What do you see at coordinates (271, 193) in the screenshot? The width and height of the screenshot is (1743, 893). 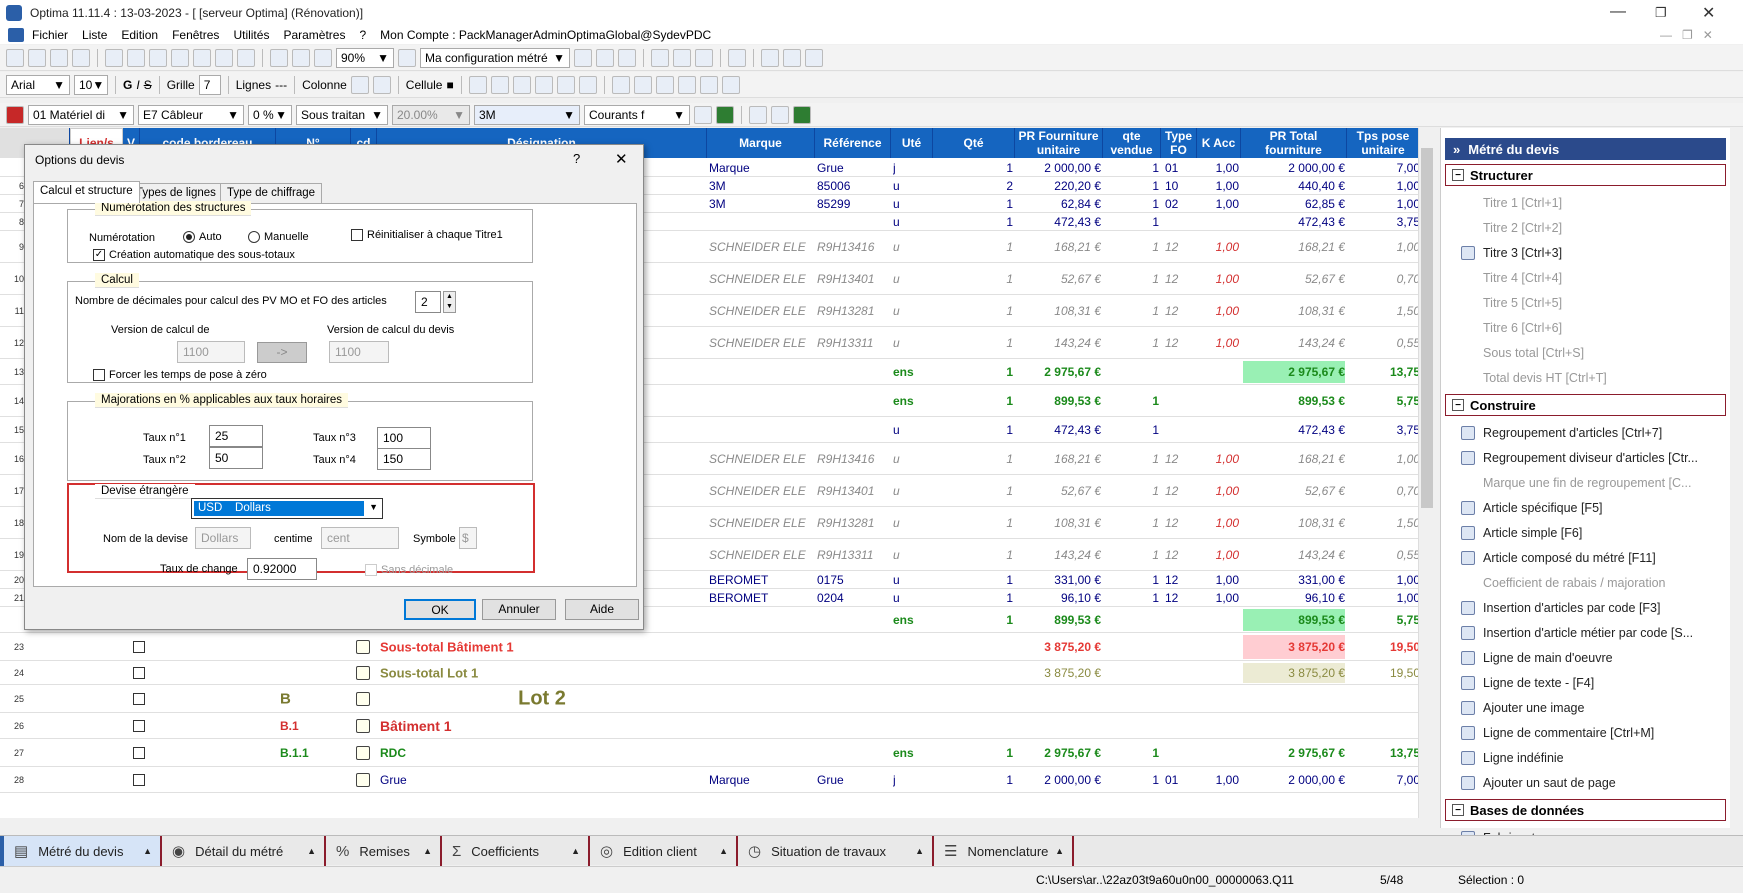 I see `tab-type-chiffrage: Type de chiffrage` at bounding box center [271, 193].